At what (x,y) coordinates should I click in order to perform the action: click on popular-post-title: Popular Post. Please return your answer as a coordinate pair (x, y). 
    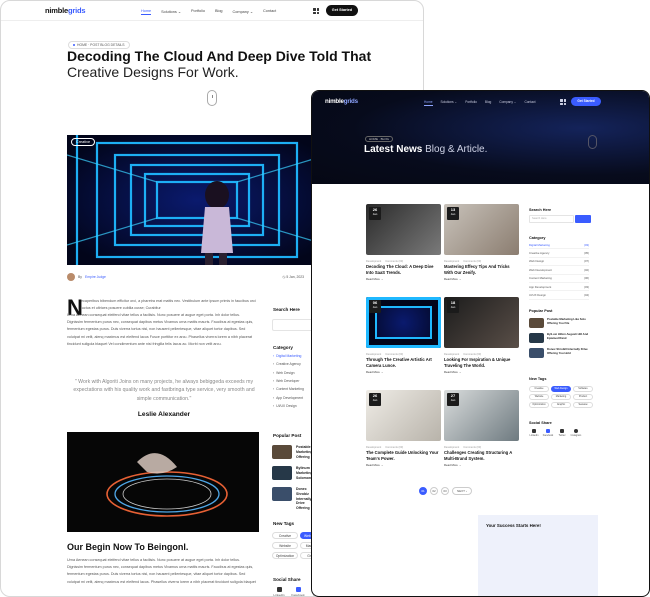
    Looking at the image, I should click on (541, 311).